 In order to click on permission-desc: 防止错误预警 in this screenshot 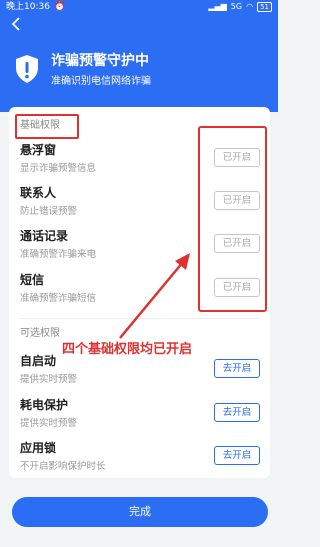, I will do `click(49, 211)`.